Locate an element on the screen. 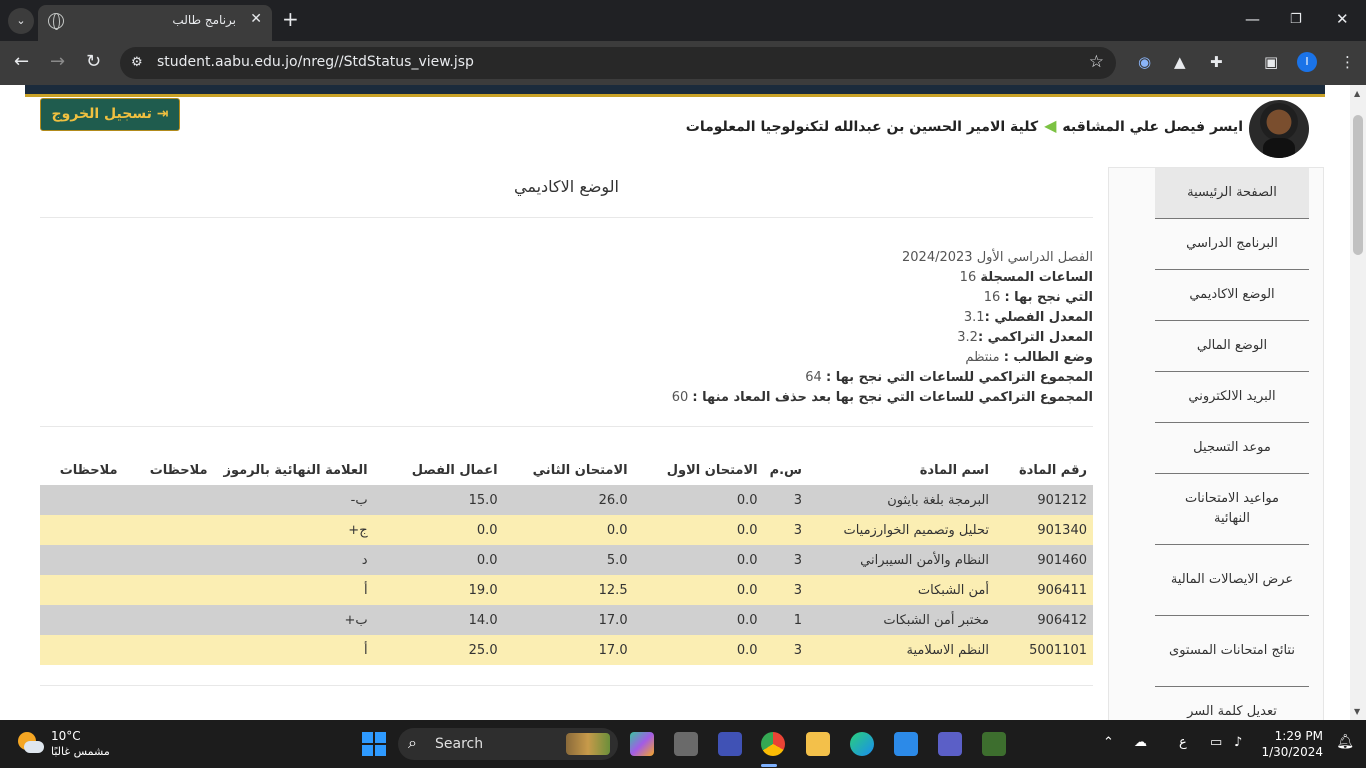  back-button: ← is located at coordinates (21, 62).